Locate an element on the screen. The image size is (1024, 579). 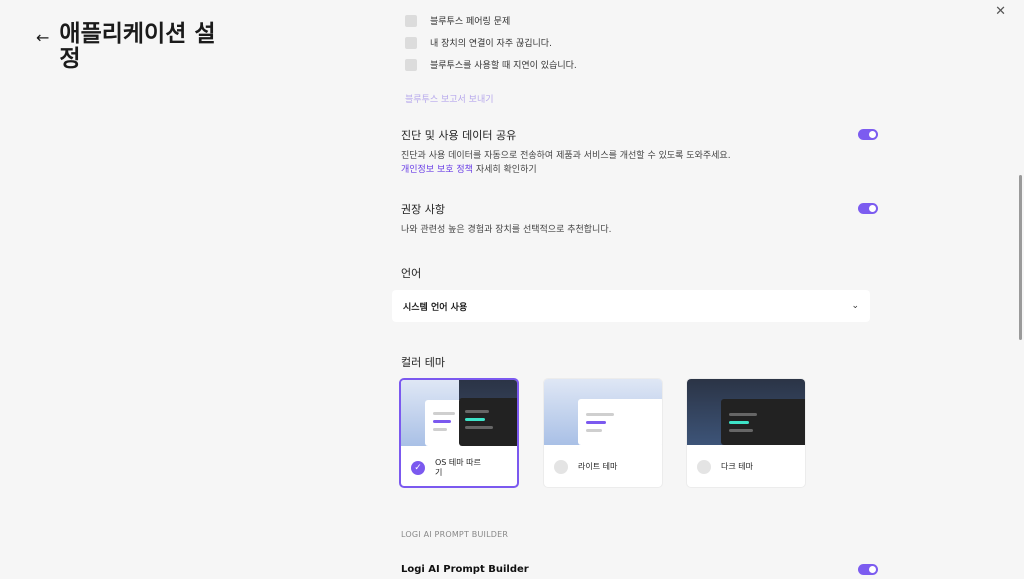
theme-option-light: 라이트 테마 is located at coordinates (603, 433).